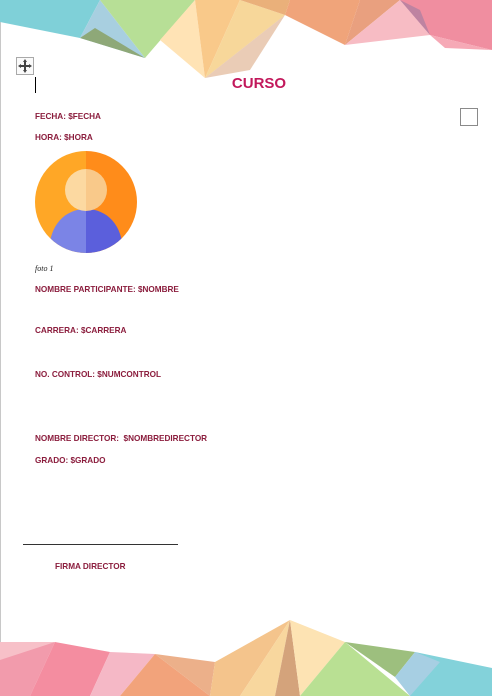 The width and height of the screenshot is (492, 696). I want to click on signature-line, so click(100, 544).